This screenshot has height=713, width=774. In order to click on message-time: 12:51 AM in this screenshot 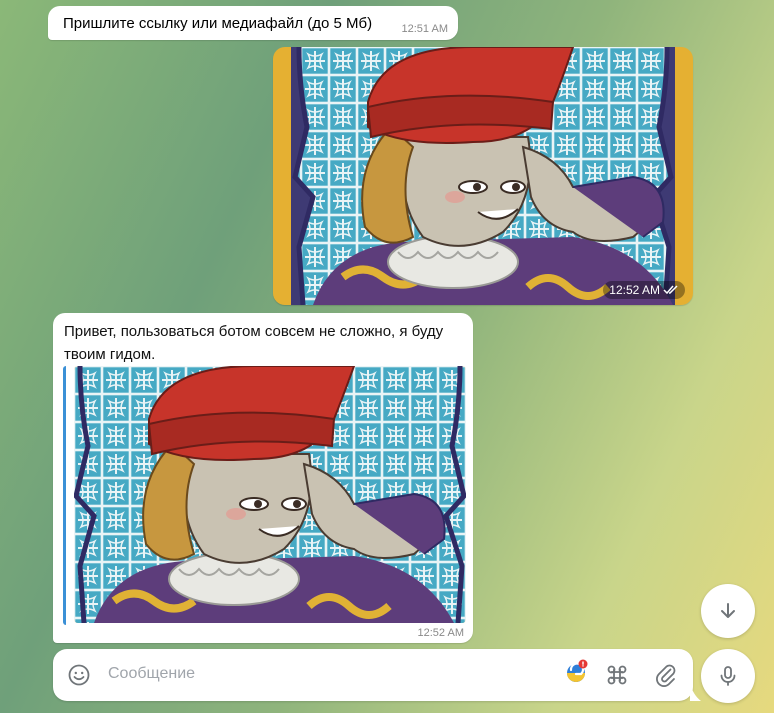, I will do `click(424, 29)`.